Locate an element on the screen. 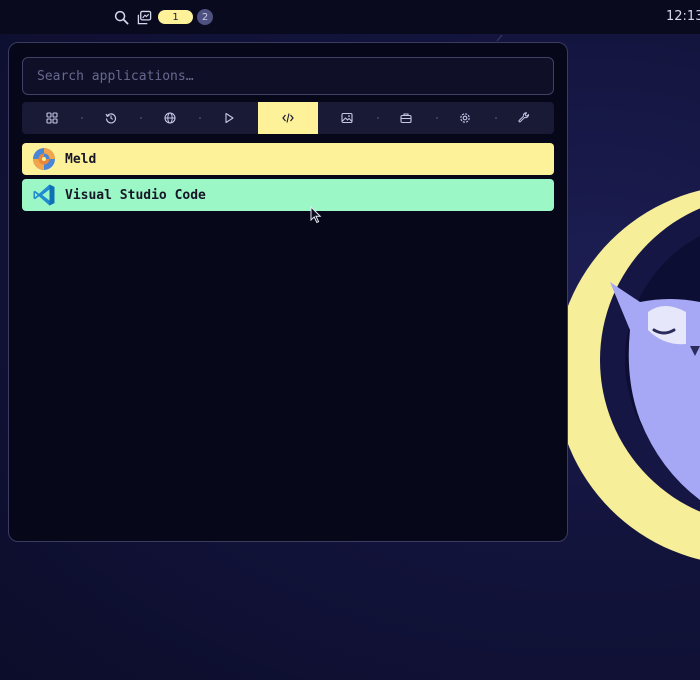  clock: 12:13 is located at coordinates (683, 16).